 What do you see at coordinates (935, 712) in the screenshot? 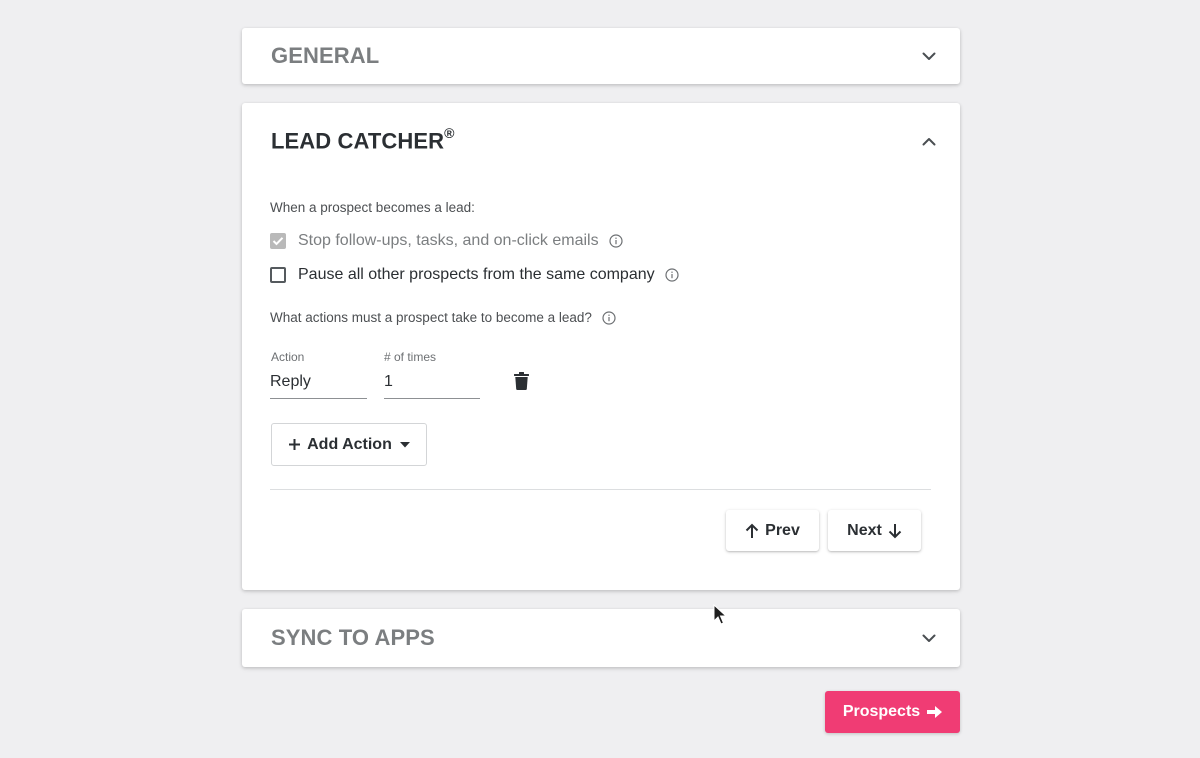
I see `arrow-right-icon` at bounding box center [935, 712].